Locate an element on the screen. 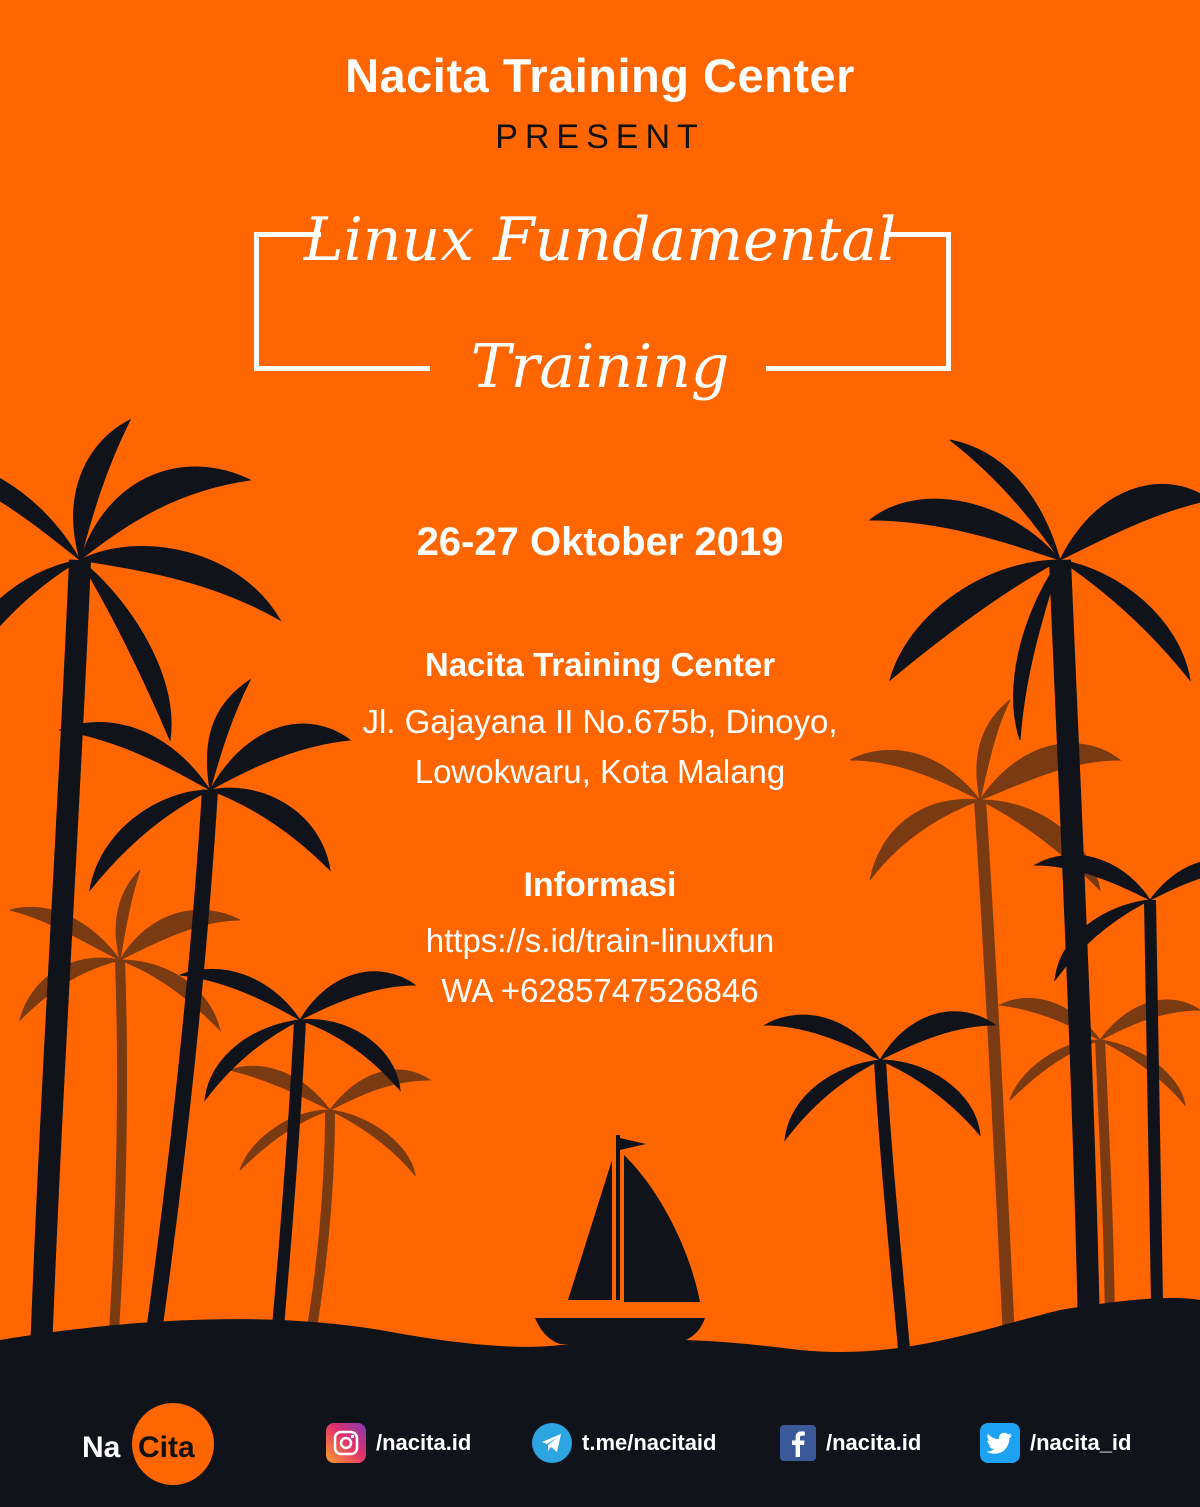  twitter-icon is located at coordinates (1000, 1443).